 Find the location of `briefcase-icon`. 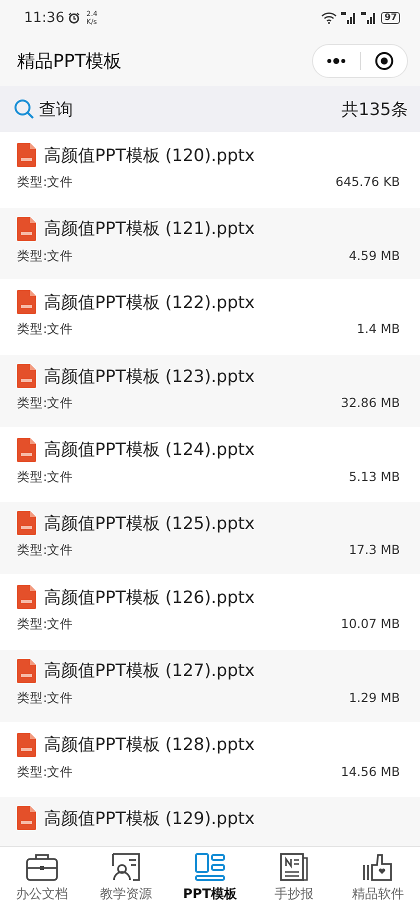

briefcase-icon is located at coordinates (42, 867).